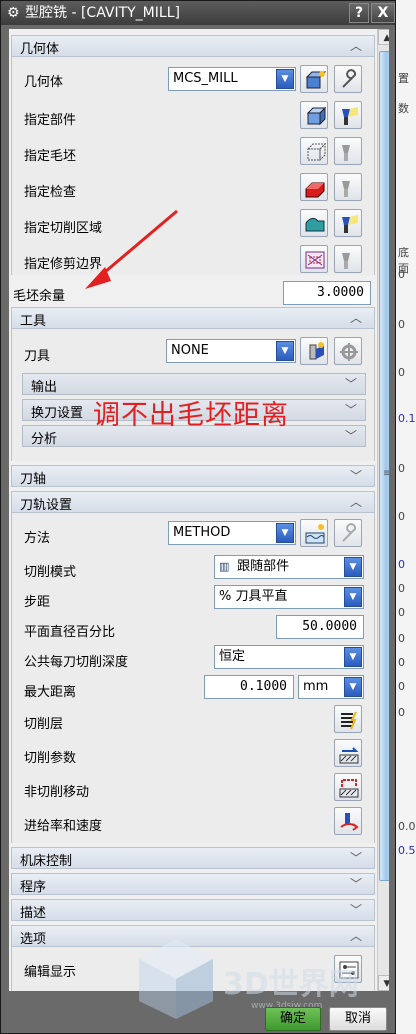  Describe the element at coordinates (50, 758) in the screenshot. I see `cut-parameters-label: 切削参数` at that location.